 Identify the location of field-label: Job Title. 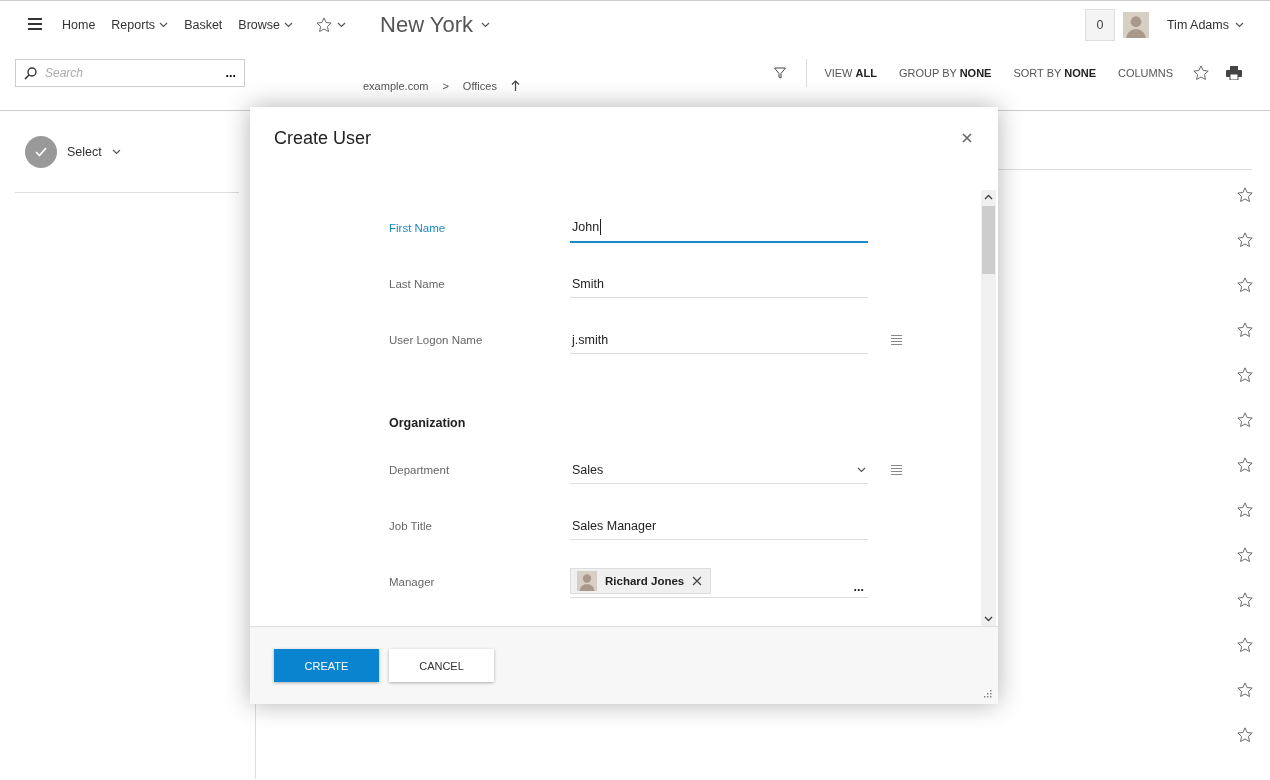
(411, 526).